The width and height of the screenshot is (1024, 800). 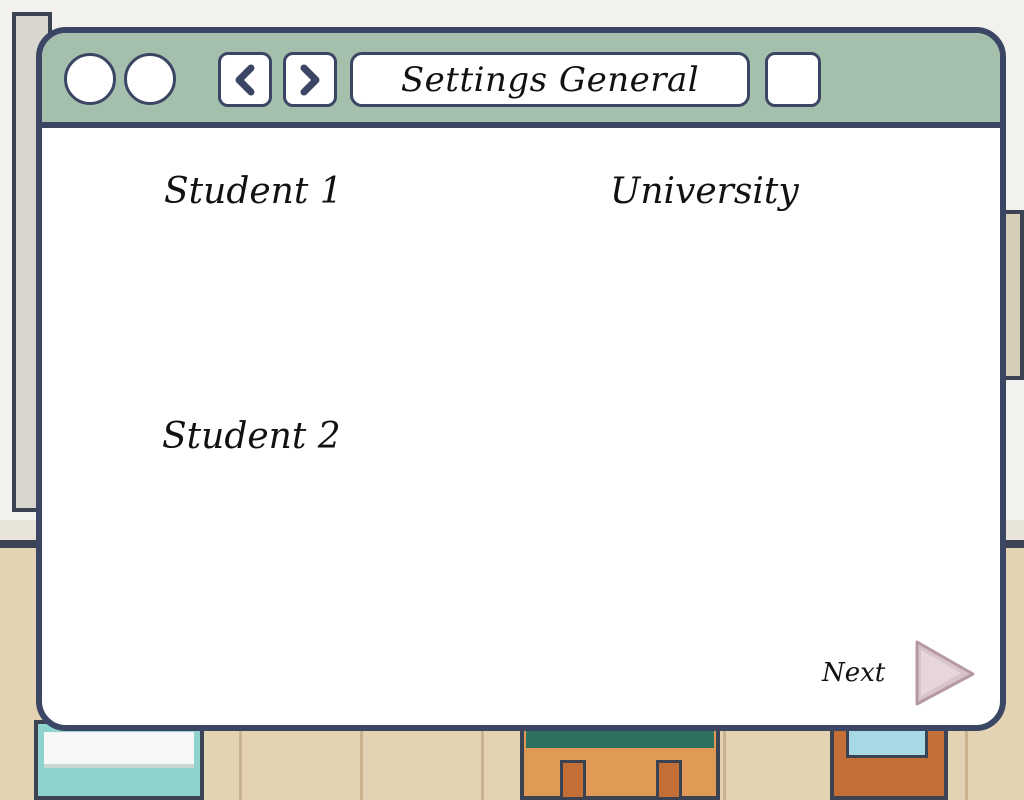 I want to click on student1-label: Student 1, so click(x=253, y=191).